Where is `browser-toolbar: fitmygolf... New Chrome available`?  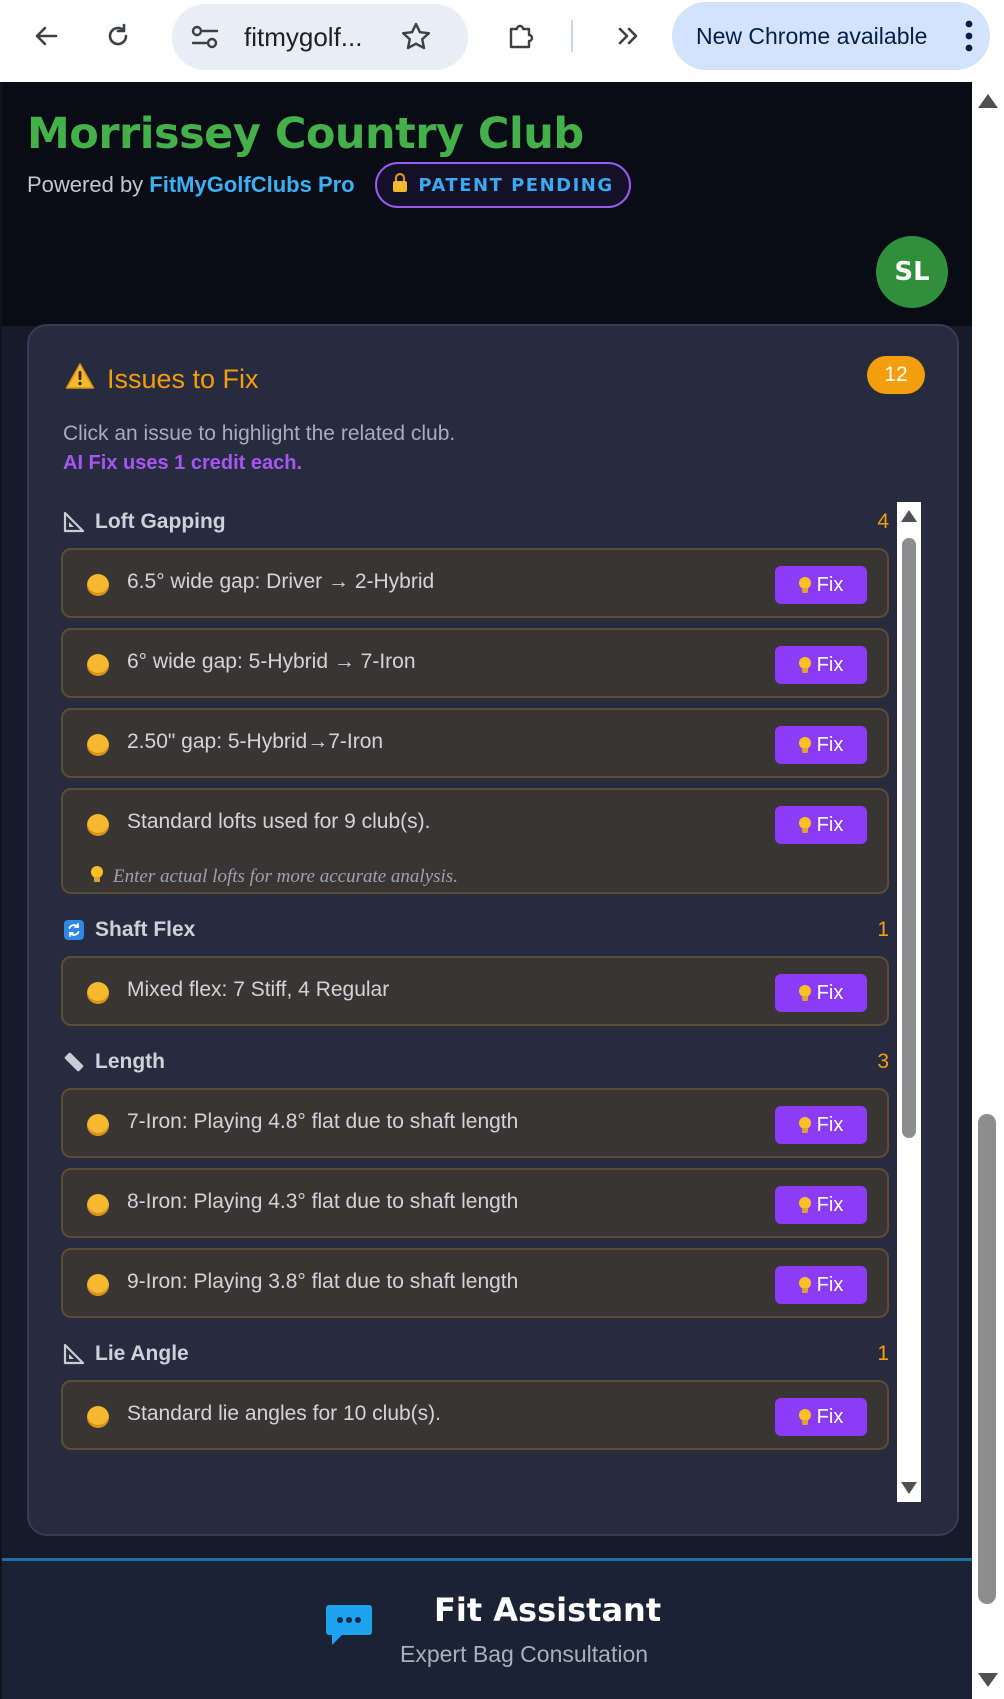 browser-toolbar: fitmygolf... New Chrome available is located at coordinates (502, 41).